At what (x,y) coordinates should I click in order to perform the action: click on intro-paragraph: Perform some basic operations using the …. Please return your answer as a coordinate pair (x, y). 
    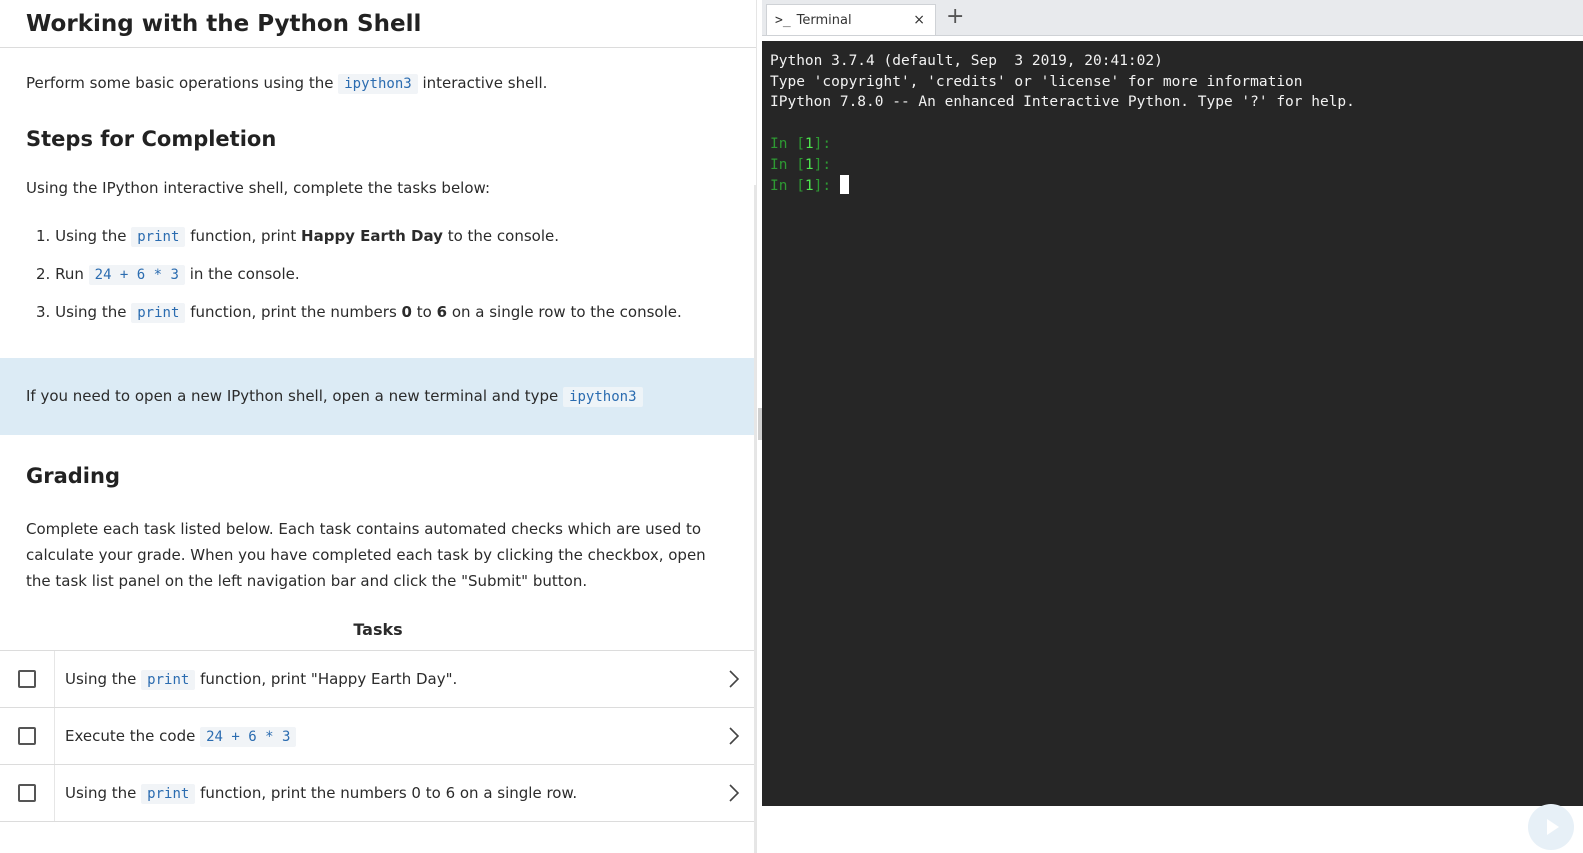
    Looking at the image, I should click on (378, 83).